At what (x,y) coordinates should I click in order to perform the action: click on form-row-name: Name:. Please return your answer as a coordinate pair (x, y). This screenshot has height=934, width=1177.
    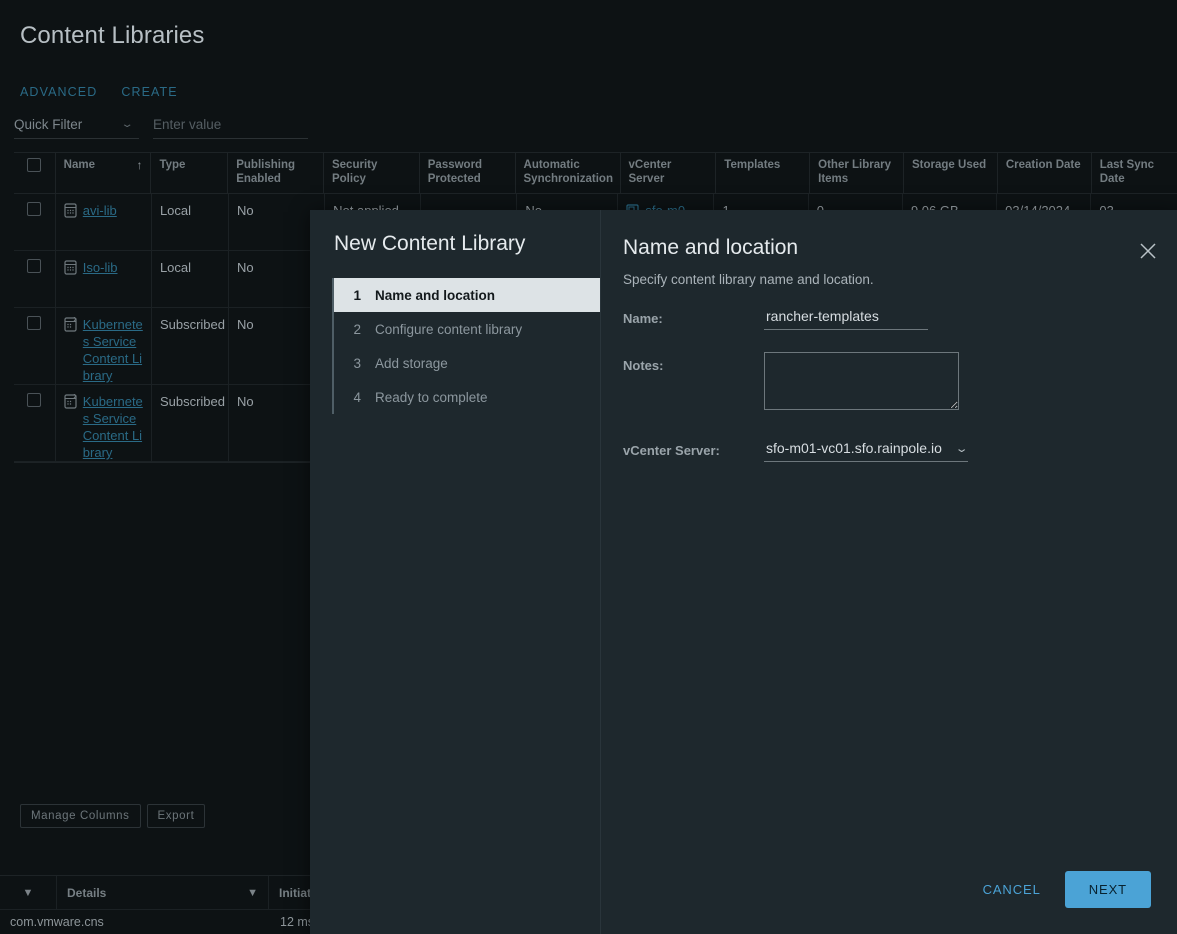
    Looking at the image, I should click on (889, 317).